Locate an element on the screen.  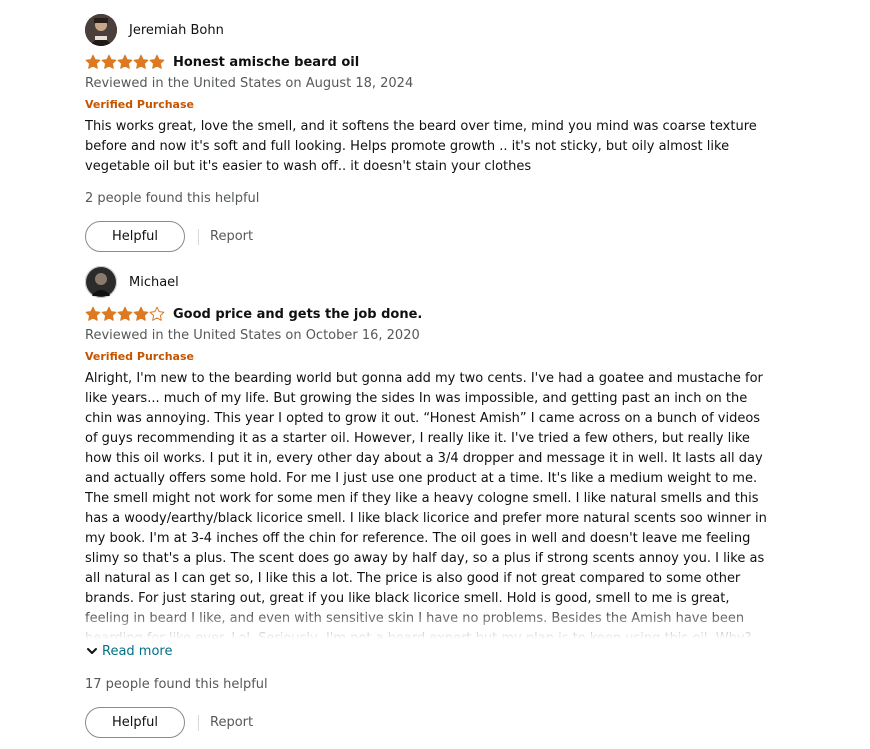
reviewer-profile: Michael is located at coordinates (435, 282).